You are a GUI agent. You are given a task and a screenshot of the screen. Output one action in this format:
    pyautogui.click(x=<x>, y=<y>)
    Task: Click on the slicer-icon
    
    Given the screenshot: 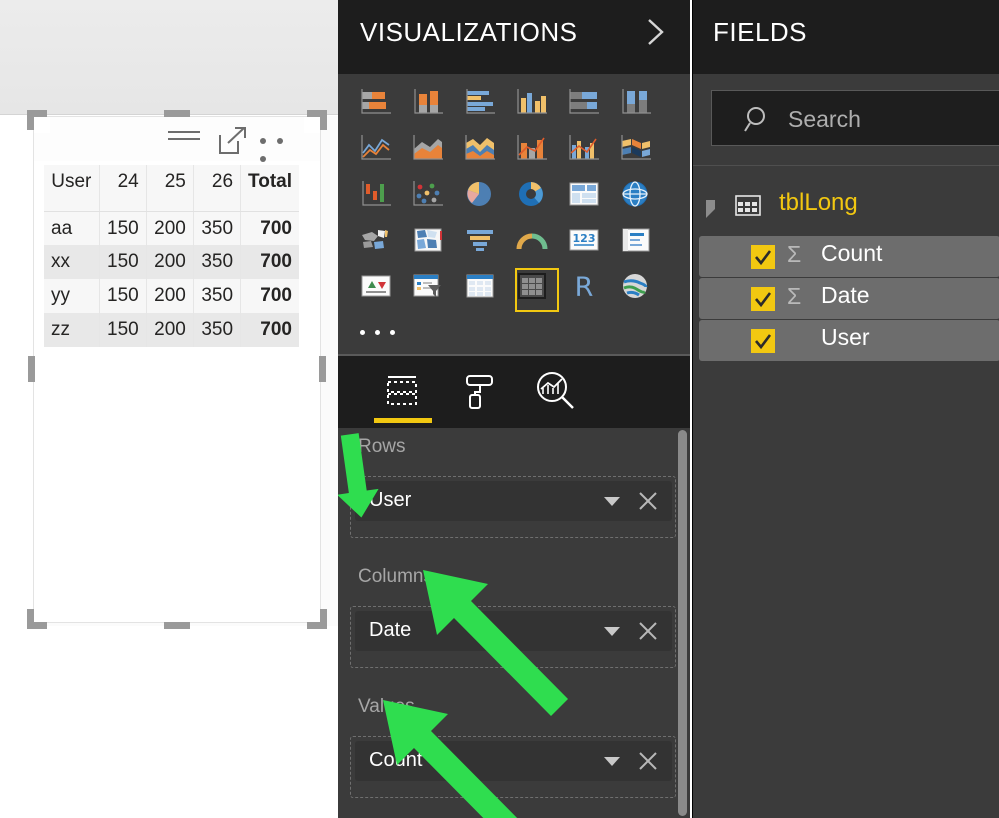 What is the action you would take?
    pyautogui.click(x=428, y=287)
    